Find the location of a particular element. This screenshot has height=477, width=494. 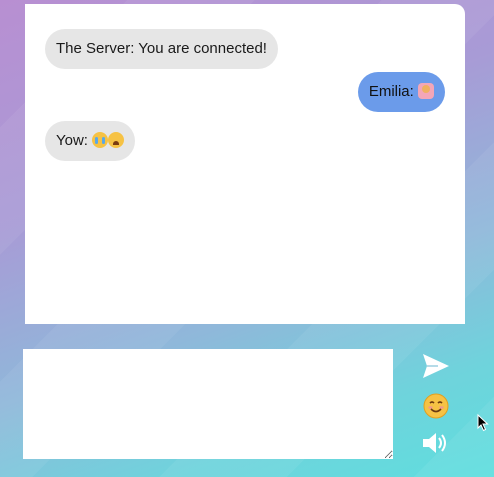

send-icon is located at coordinates (436, 366).